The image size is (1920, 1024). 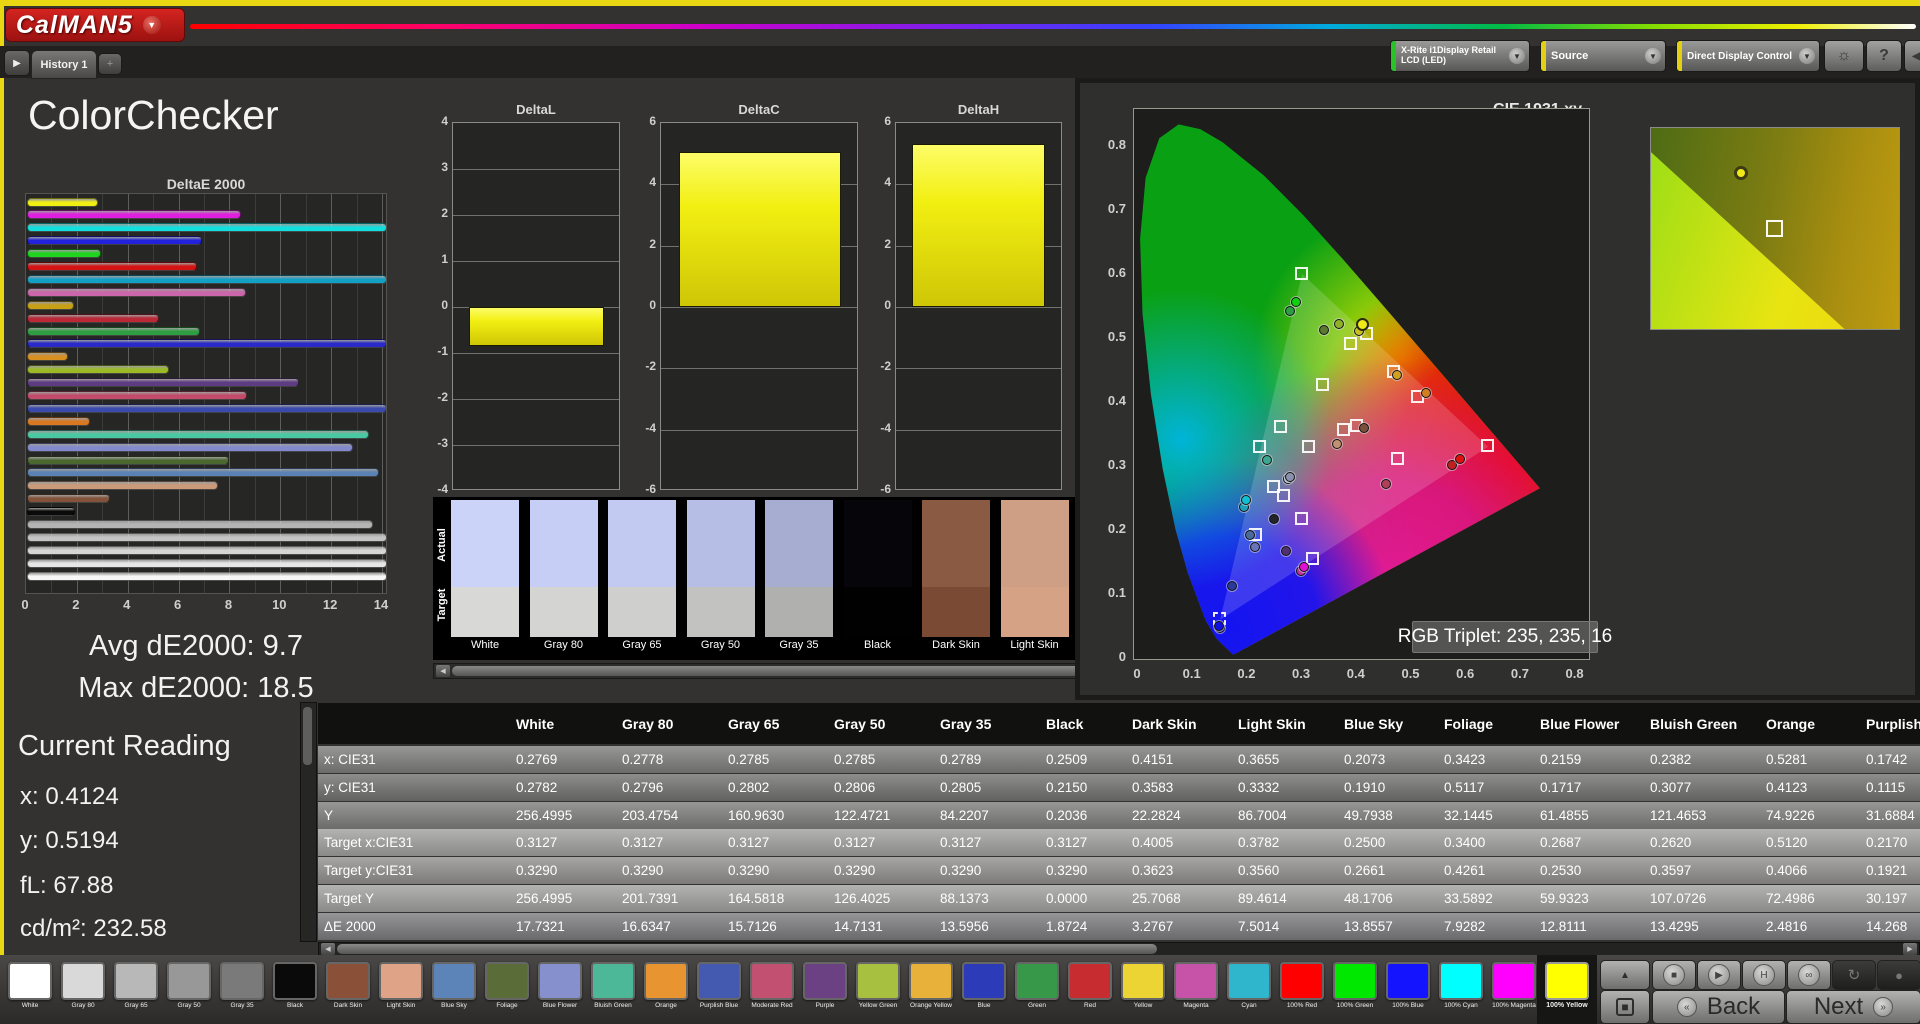 I want to click on patch-purple: Purple, so click(x=825, y=991).